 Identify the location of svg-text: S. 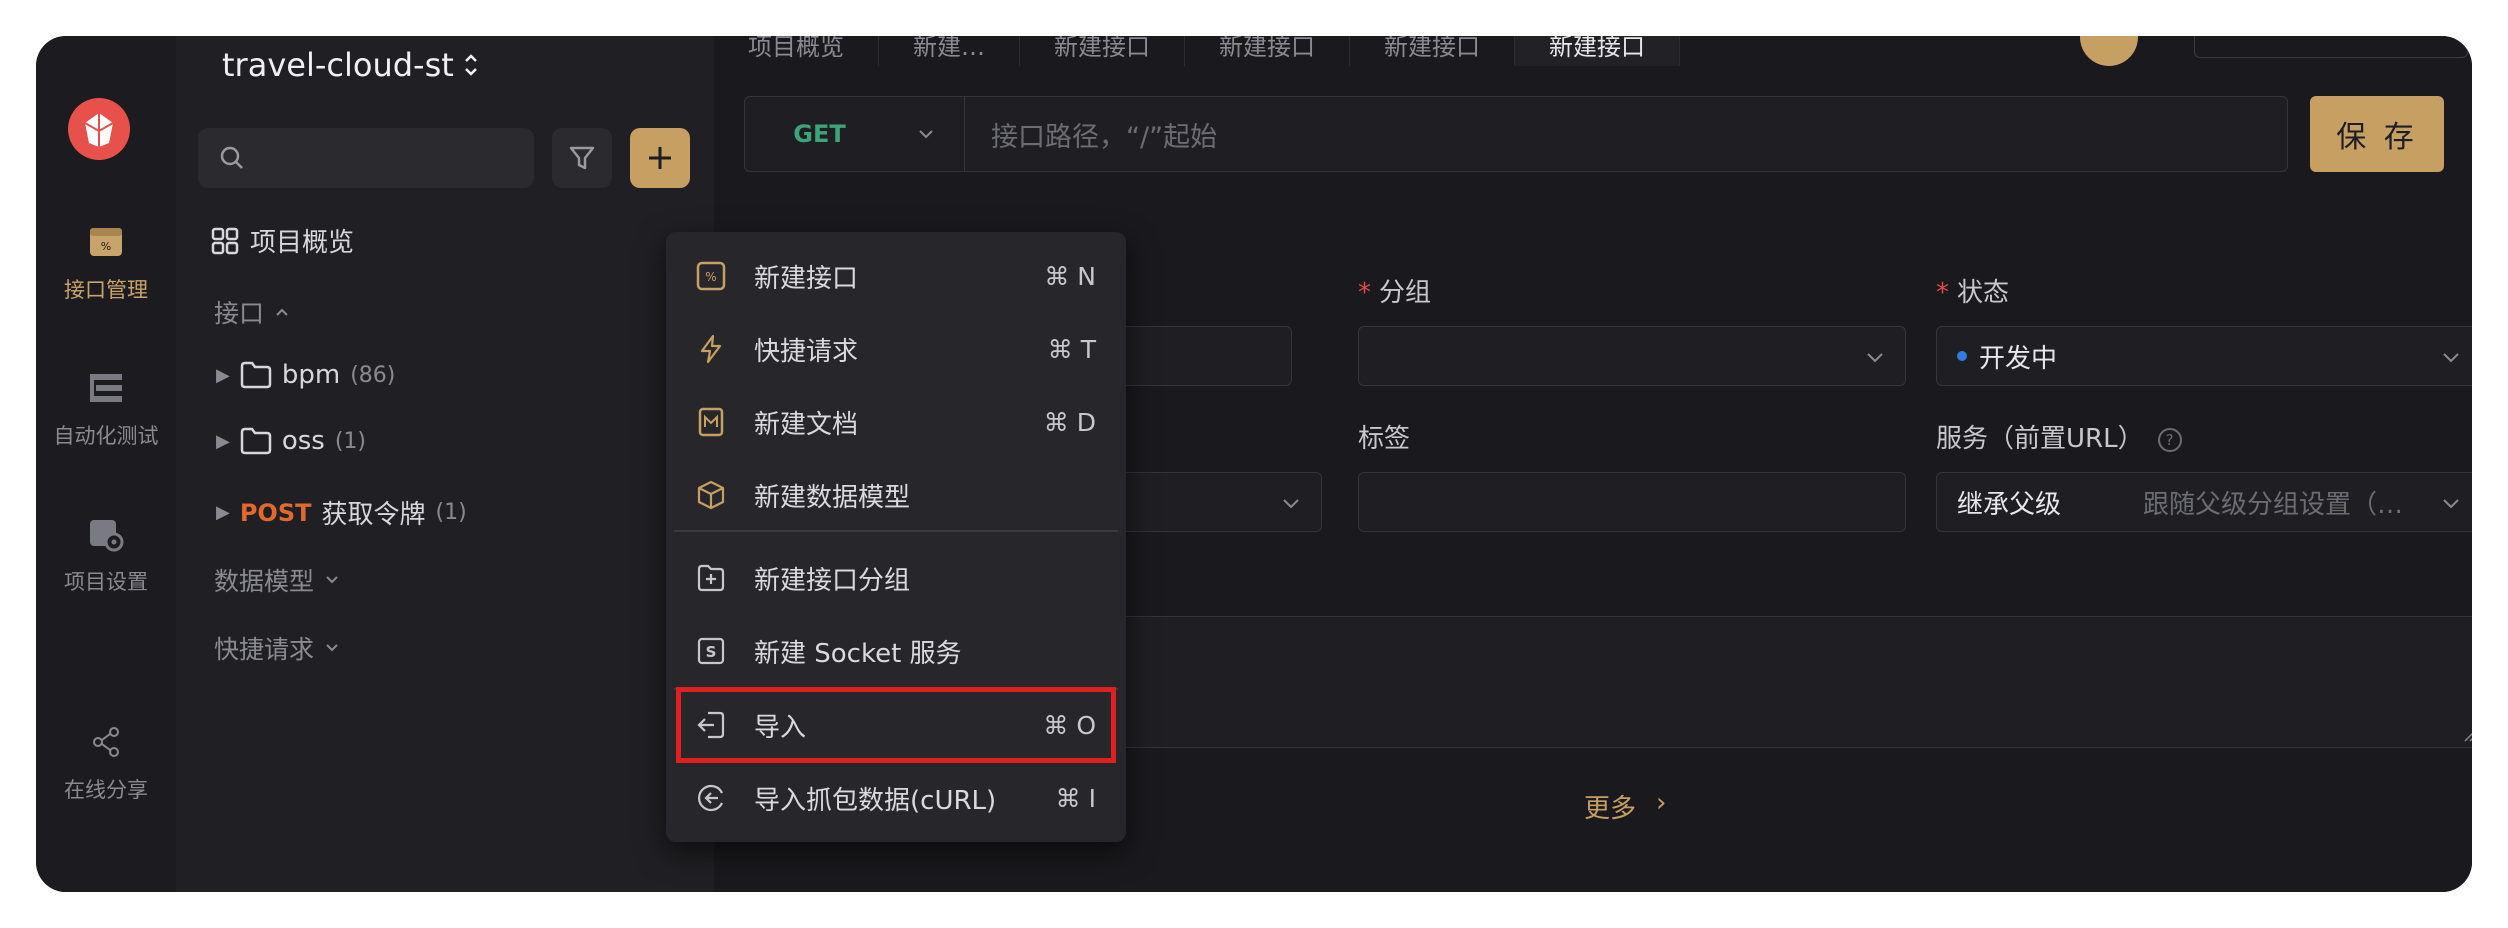
(711, 652).